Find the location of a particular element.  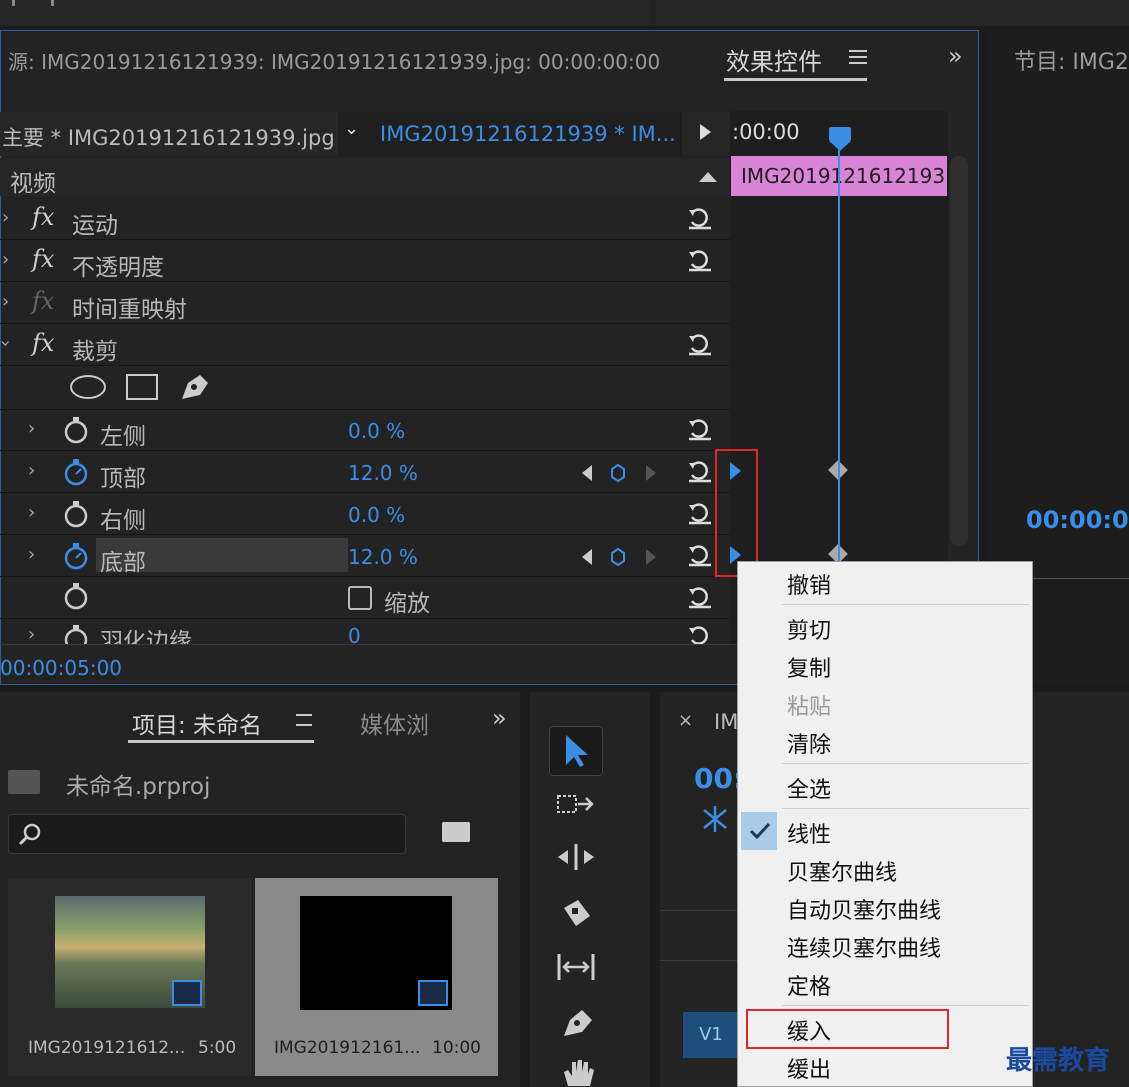

selection-arrow-icon is located at coordinates (577, 751).